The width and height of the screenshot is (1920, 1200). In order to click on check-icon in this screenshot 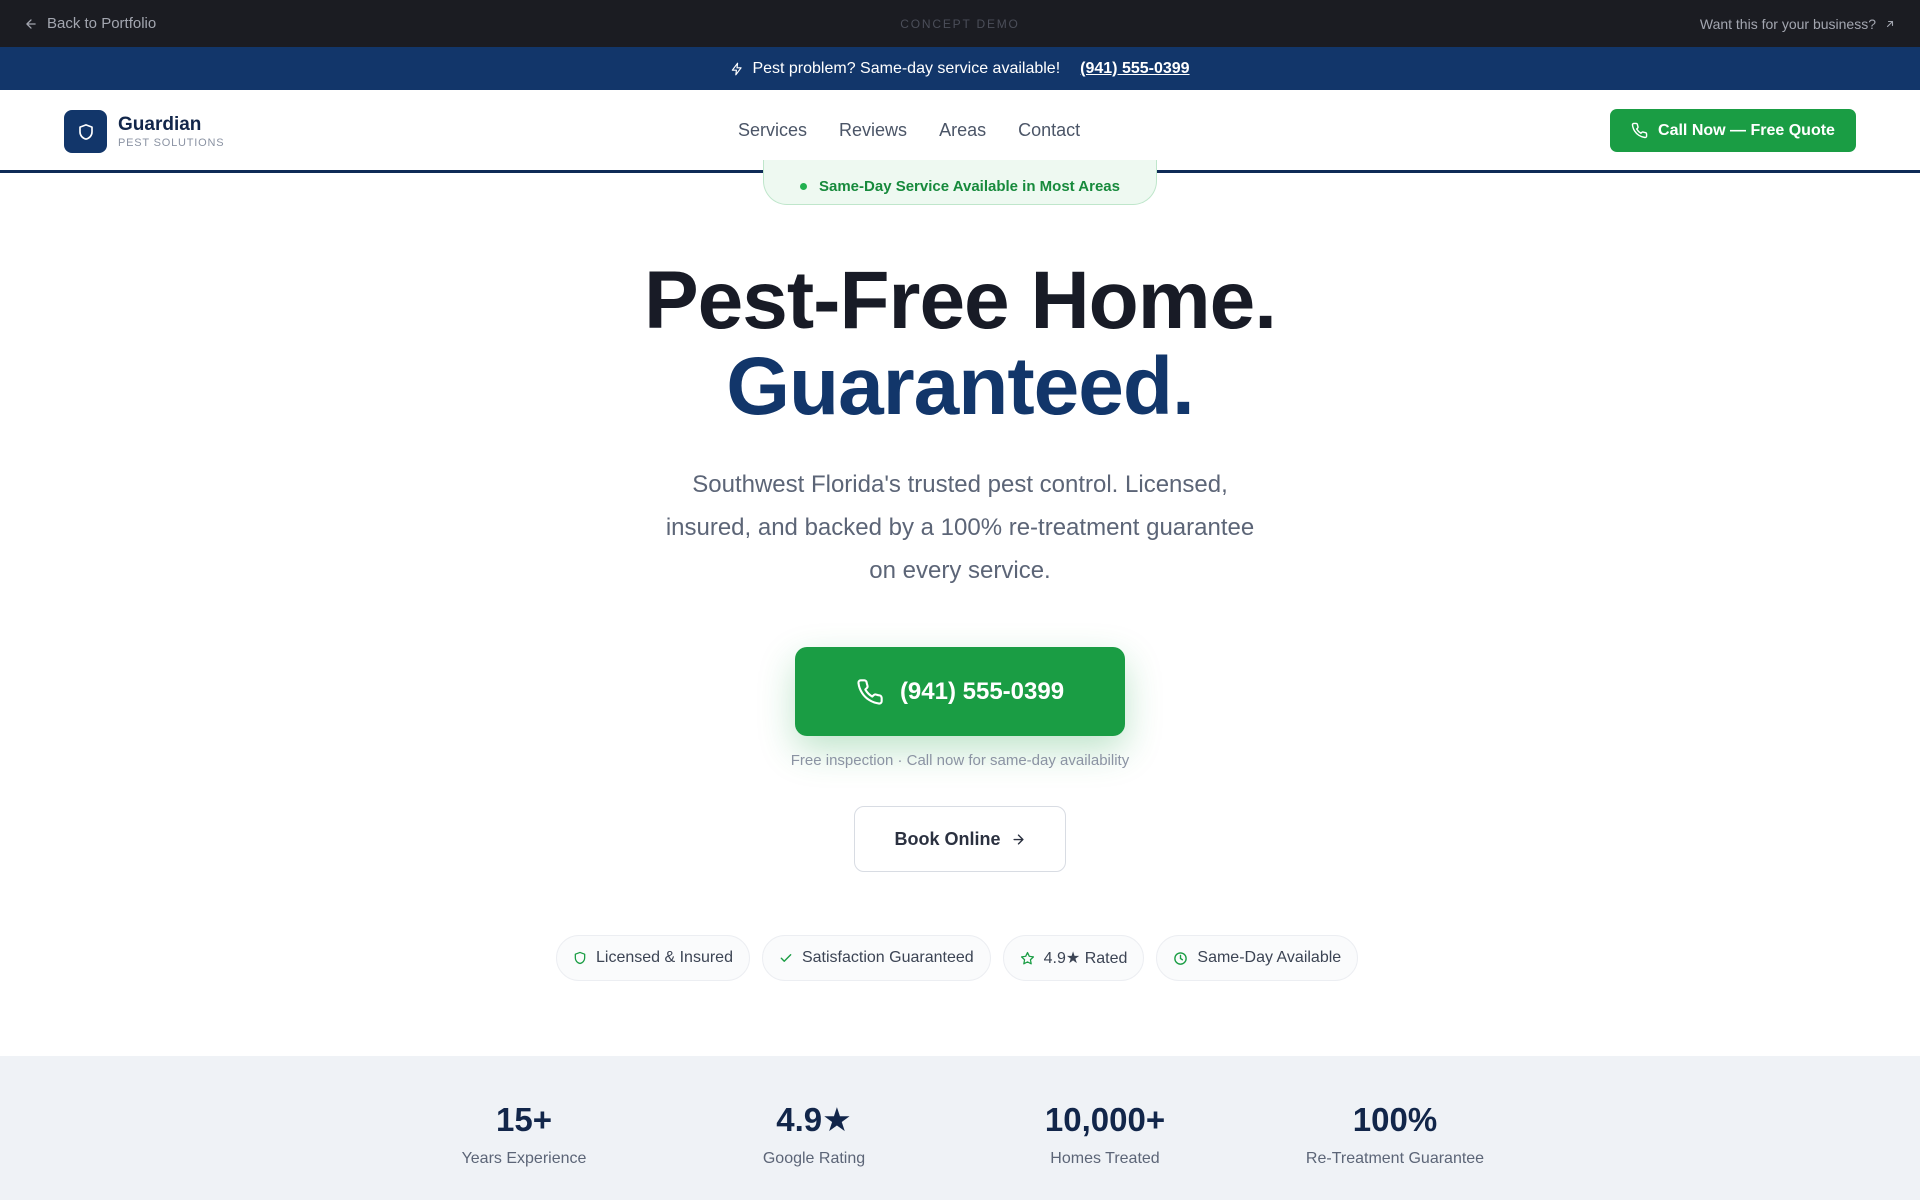, I will do `click(786, 958)`.